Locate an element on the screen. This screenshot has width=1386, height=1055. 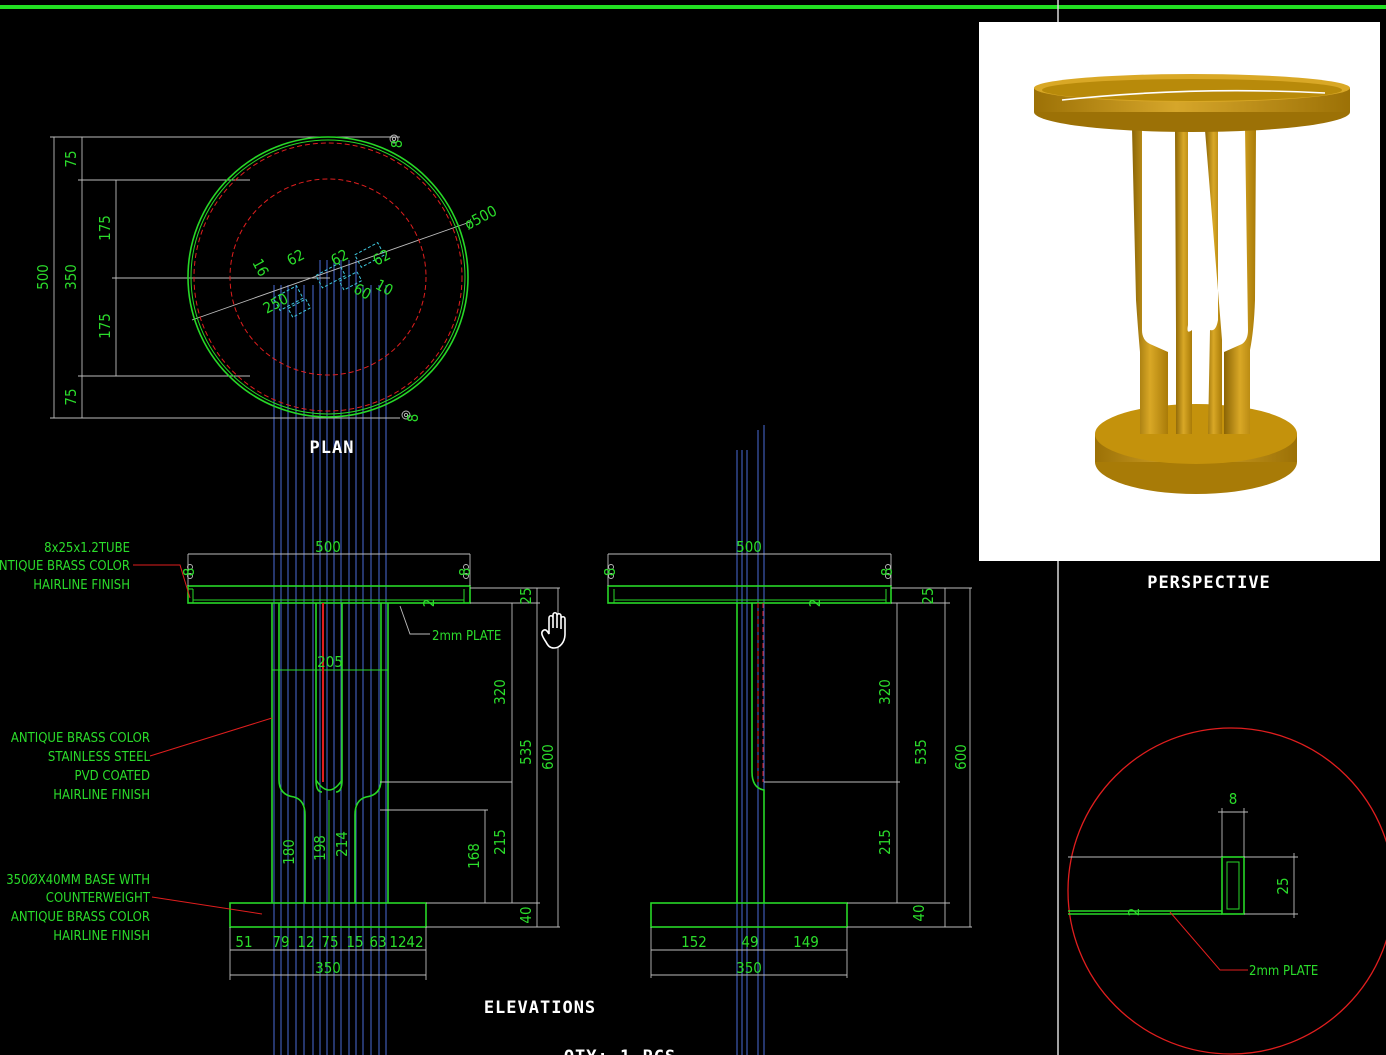
side-dim-149: 149 is located at coordinates (806, 942).